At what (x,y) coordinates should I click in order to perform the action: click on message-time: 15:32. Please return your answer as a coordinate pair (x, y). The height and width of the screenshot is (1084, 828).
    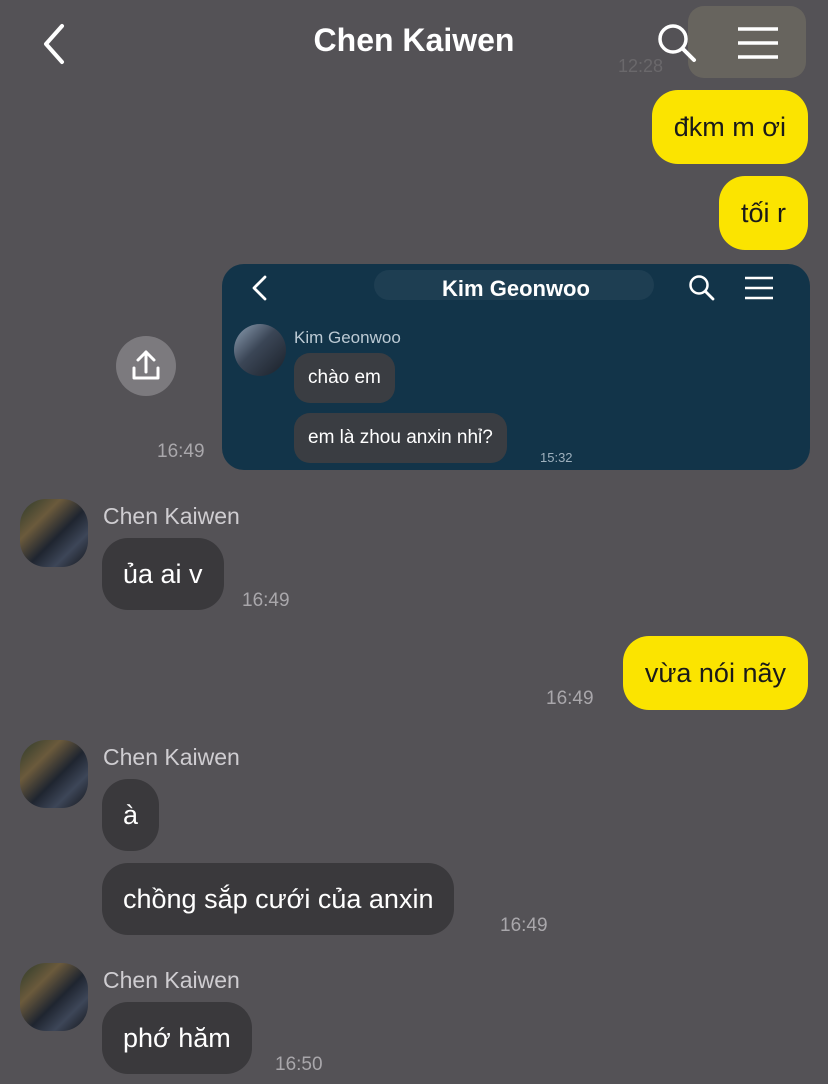
    Looking at the image, I should click on (556, 457).